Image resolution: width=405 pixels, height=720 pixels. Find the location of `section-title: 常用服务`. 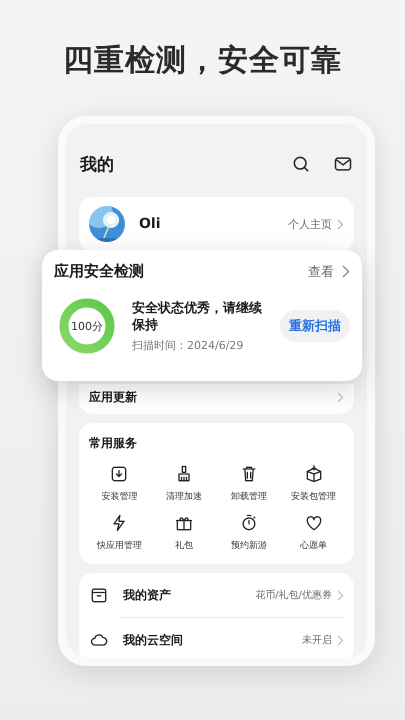

section-title: 常用服务 is located at coordinates (113, 443).